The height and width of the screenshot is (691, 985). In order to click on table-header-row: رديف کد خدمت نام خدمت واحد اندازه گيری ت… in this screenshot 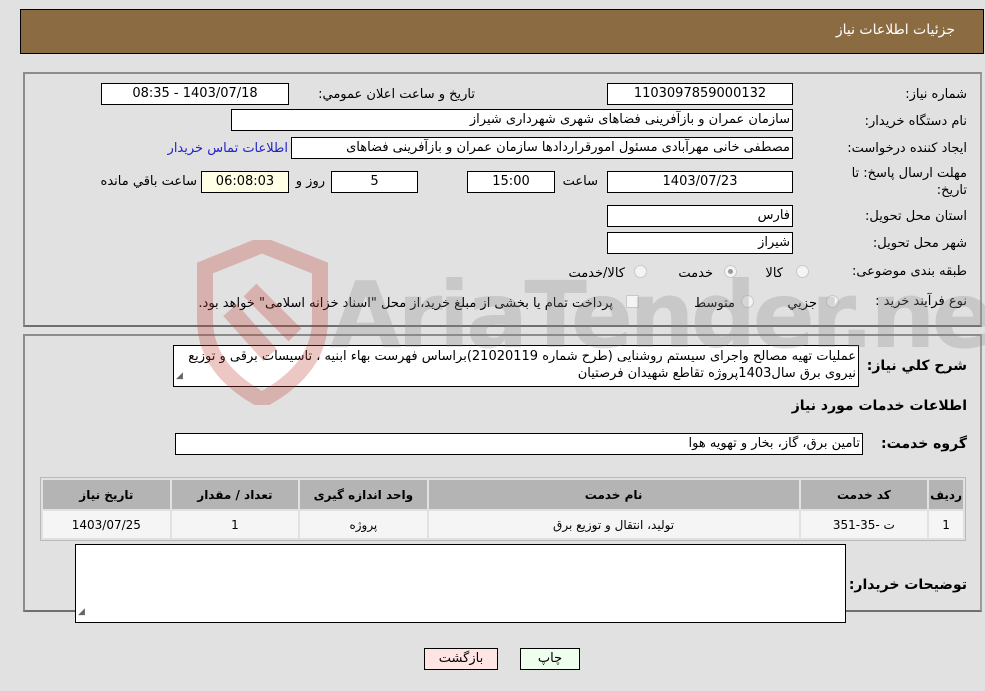, I will do `click(503, 494)`.